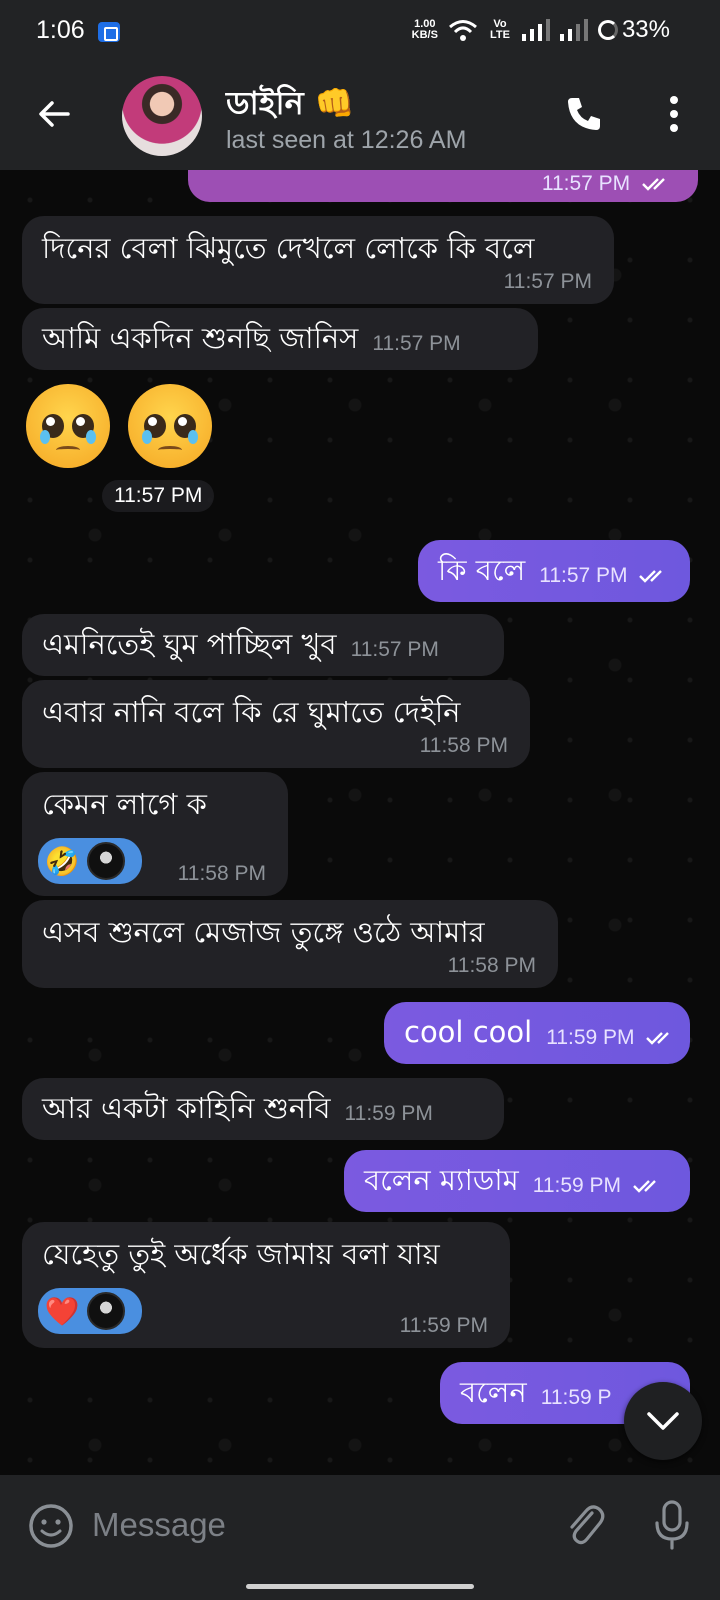 The image size is (720, 1600). What do you see at coordinates (537, 1033) in the screenshot?
I see `message-bubble-outgoing: cool cool 11:59 PM` at bounding box center [537, 1033].